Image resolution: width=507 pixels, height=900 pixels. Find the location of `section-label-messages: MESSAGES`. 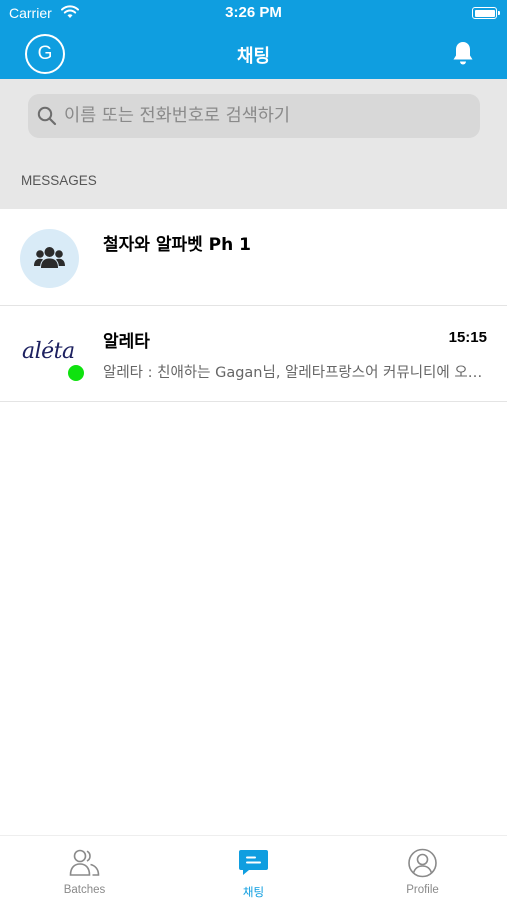

section-label-messages: MESSAGES is located at coordinates (59, 180).